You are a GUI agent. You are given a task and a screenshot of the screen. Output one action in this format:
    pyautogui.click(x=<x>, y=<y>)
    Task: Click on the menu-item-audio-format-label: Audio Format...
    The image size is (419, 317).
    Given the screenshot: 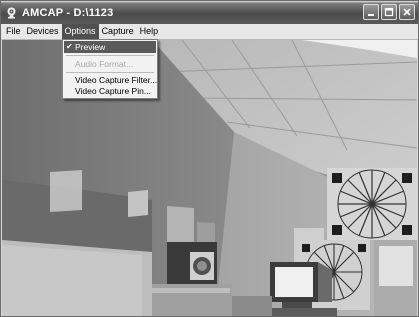 What is the action you would take?
    pyautogui.click(x=104, y=64)
    